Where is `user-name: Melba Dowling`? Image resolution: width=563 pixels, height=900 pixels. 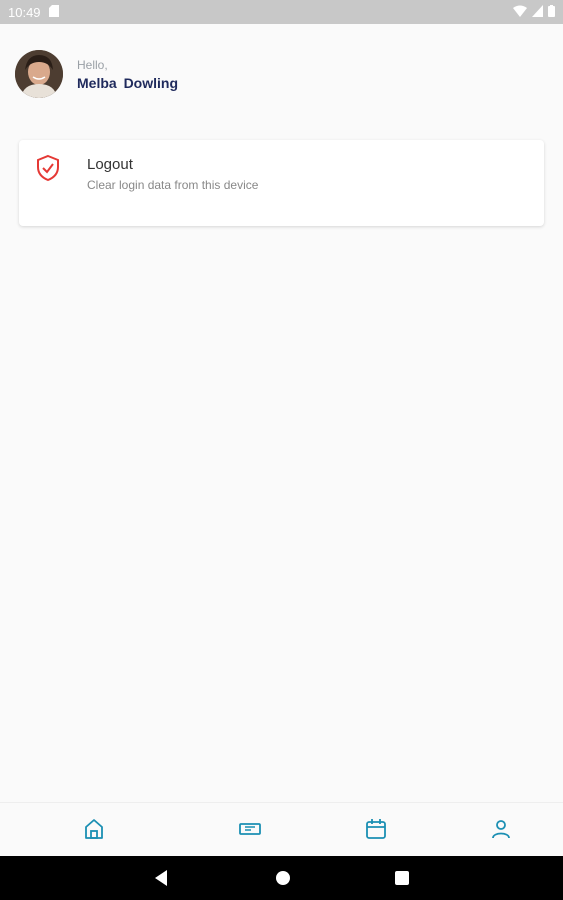 user-name: Melba Dowling is located at coordinates (127, 82).